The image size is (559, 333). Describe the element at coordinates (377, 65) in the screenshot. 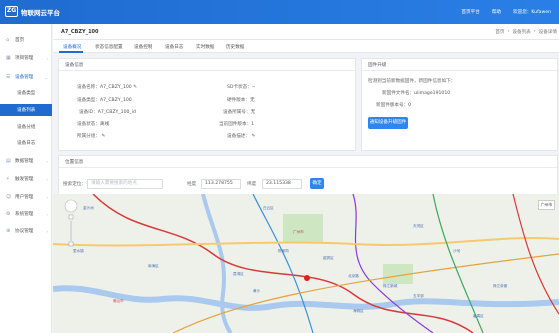

I see `firmware-title: 固件升级` at that location.